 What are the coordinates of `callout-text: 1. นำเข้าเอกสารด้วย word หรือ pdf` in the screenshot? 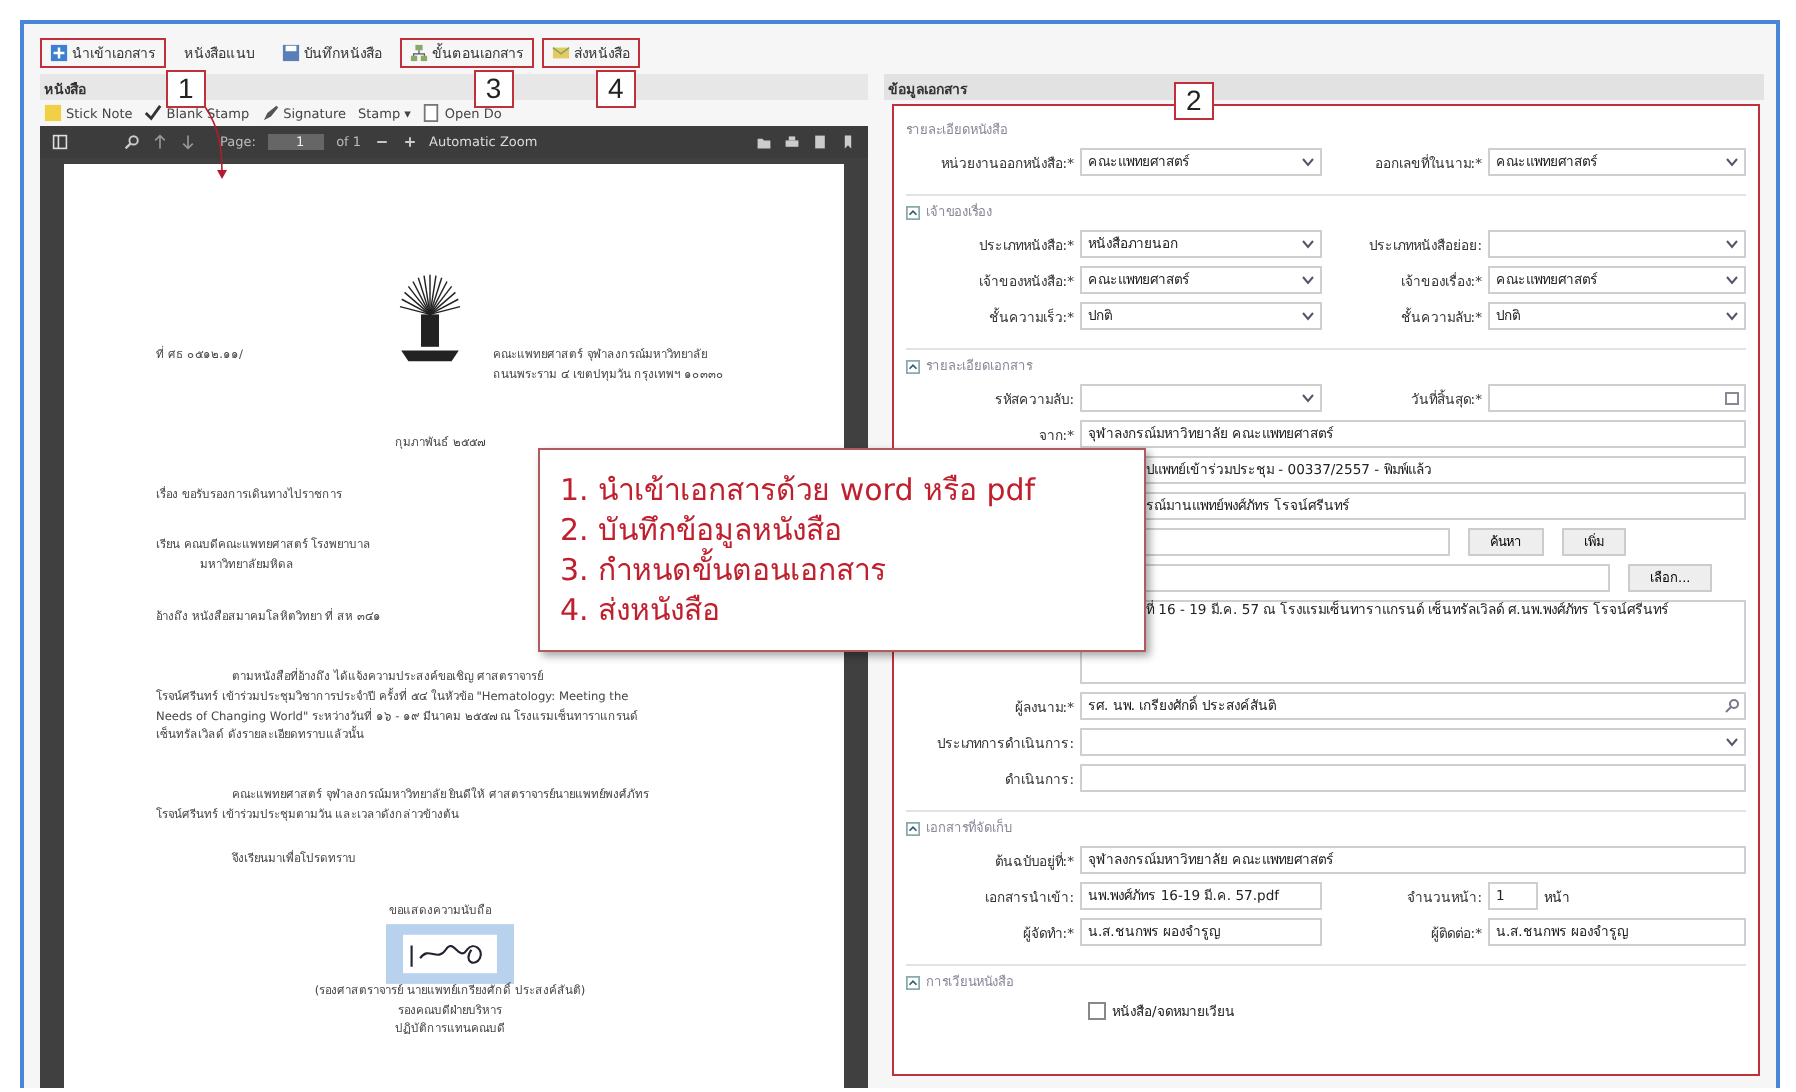 It's located at (799, 490).